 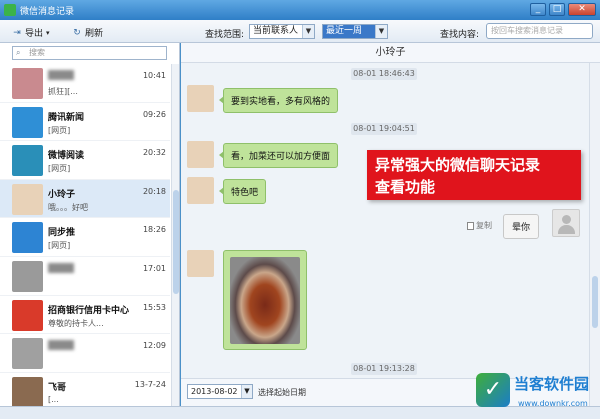 What do you see at coordinates (10, 10) in the screenshot?
I see `wechat-icon` at bounding box center [10, 10].